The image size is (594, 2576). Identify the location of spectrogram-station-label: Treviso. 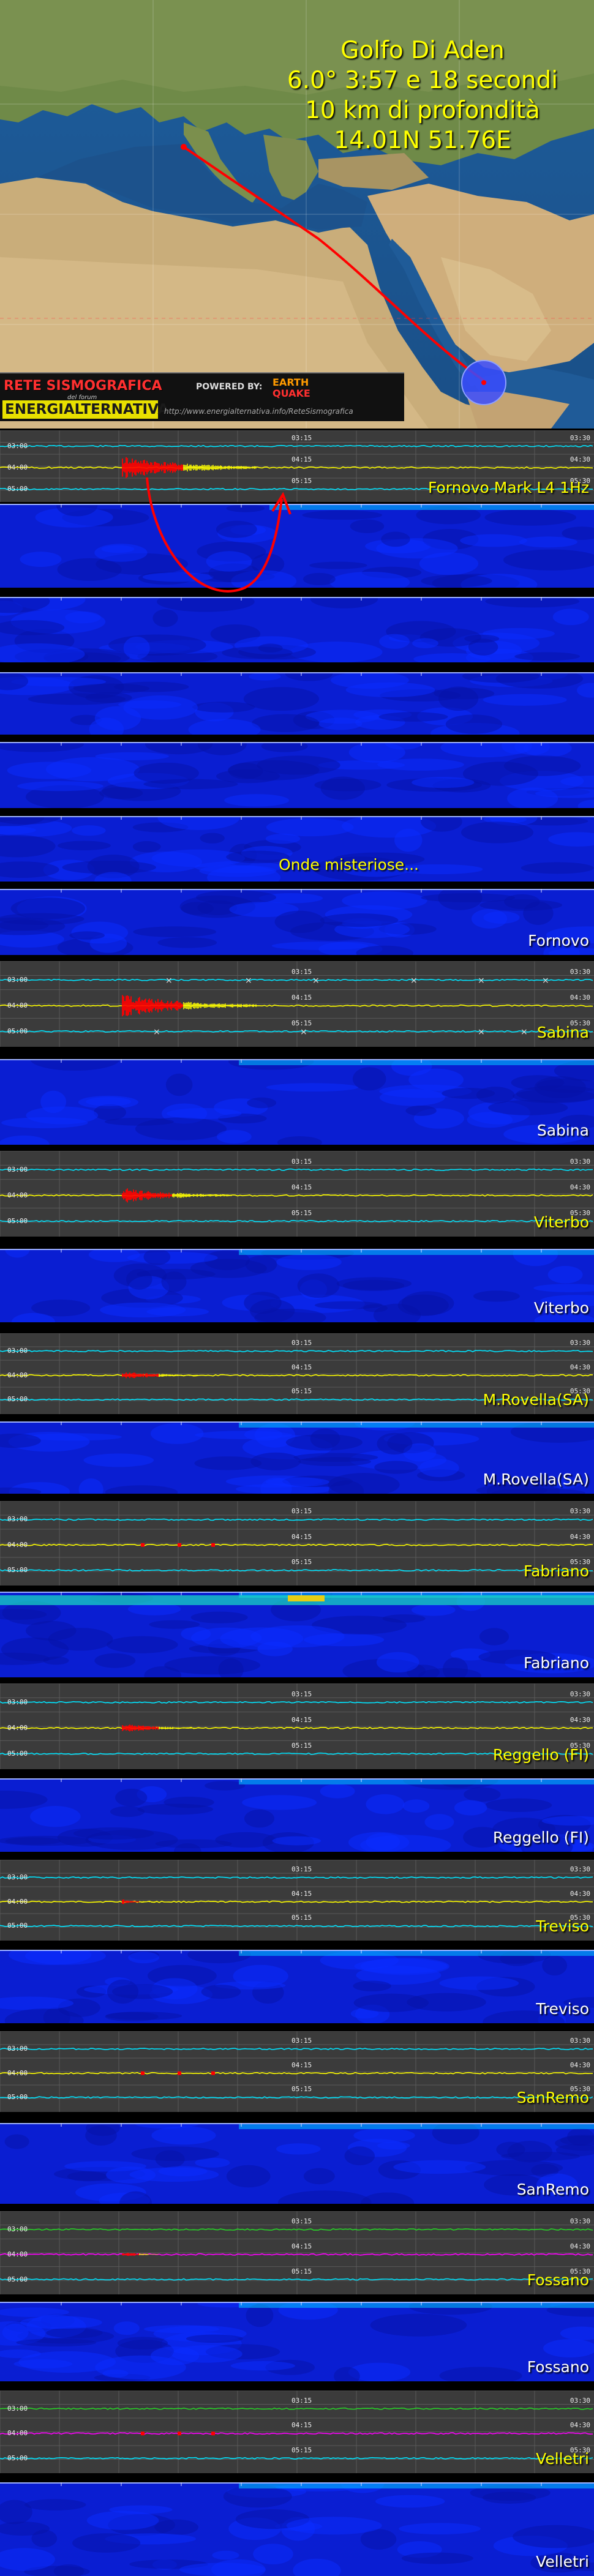
(563, 2009).